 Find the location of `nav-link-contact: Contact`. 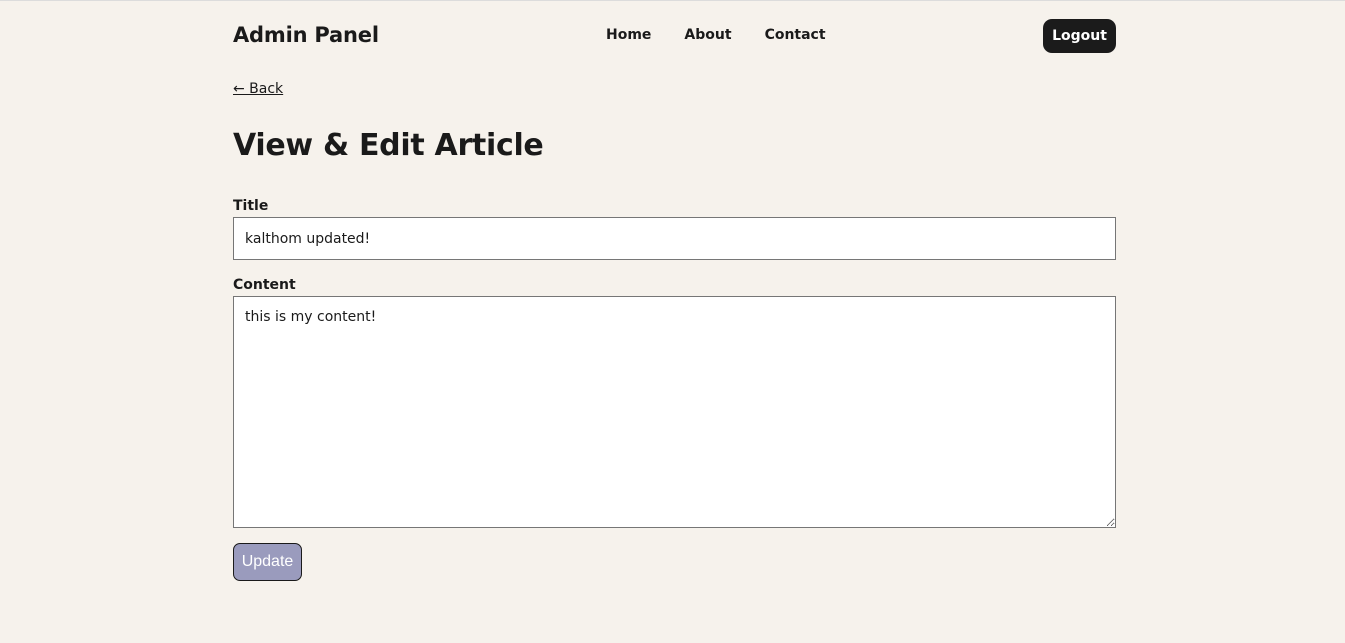

nav-link-contact: Contact is located at coordinates (795, 35).